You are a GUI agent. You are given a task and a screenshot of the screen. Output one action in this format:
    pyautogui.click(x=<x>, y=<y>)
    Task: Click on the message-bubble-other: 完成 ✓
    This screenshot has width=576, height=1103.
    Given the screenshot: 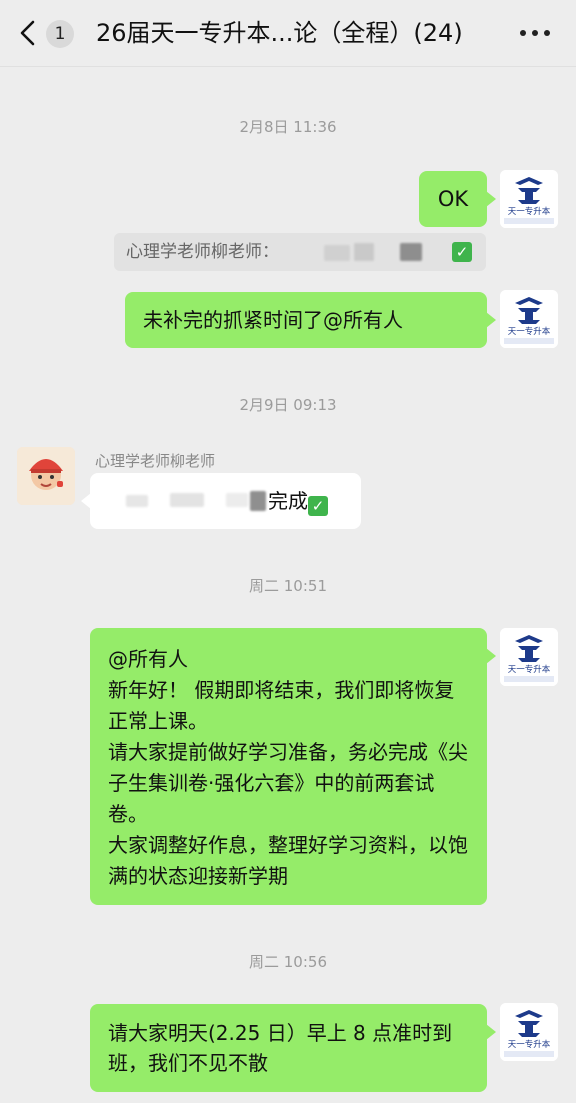 What is the action you would take?
    pyautogui.click(x=221, y=501)
    